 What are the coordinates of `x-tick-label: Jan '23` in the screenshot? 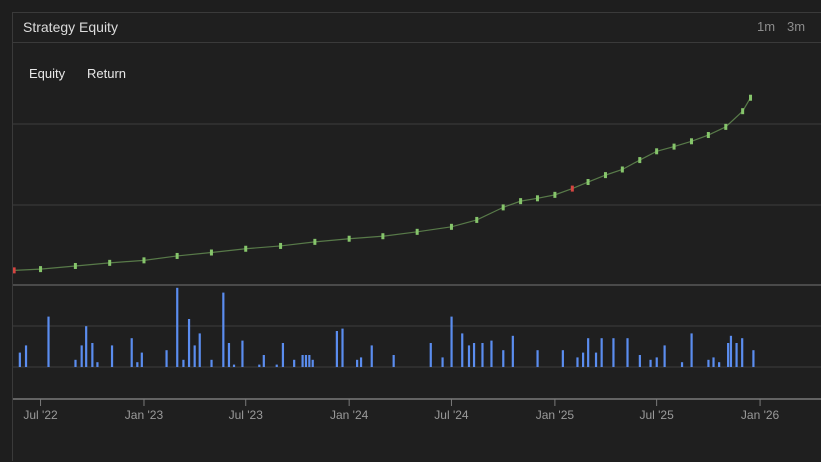 It's located at (144, 415).